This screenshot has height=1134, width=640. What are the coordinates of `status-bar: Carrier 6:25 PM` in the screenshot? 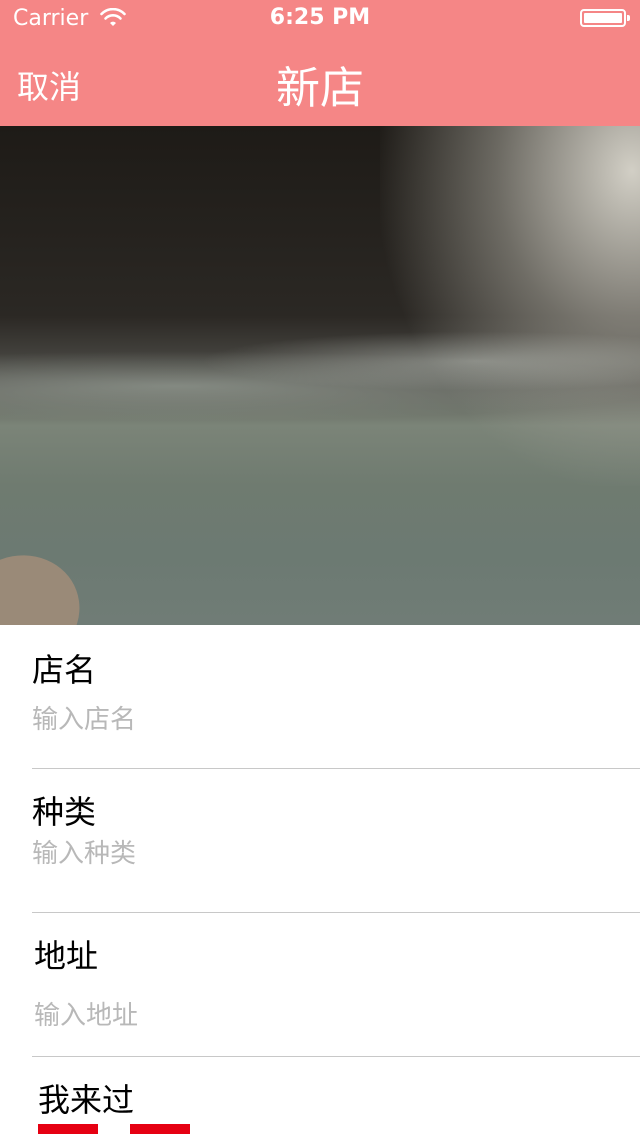 It's located at (320, 20).